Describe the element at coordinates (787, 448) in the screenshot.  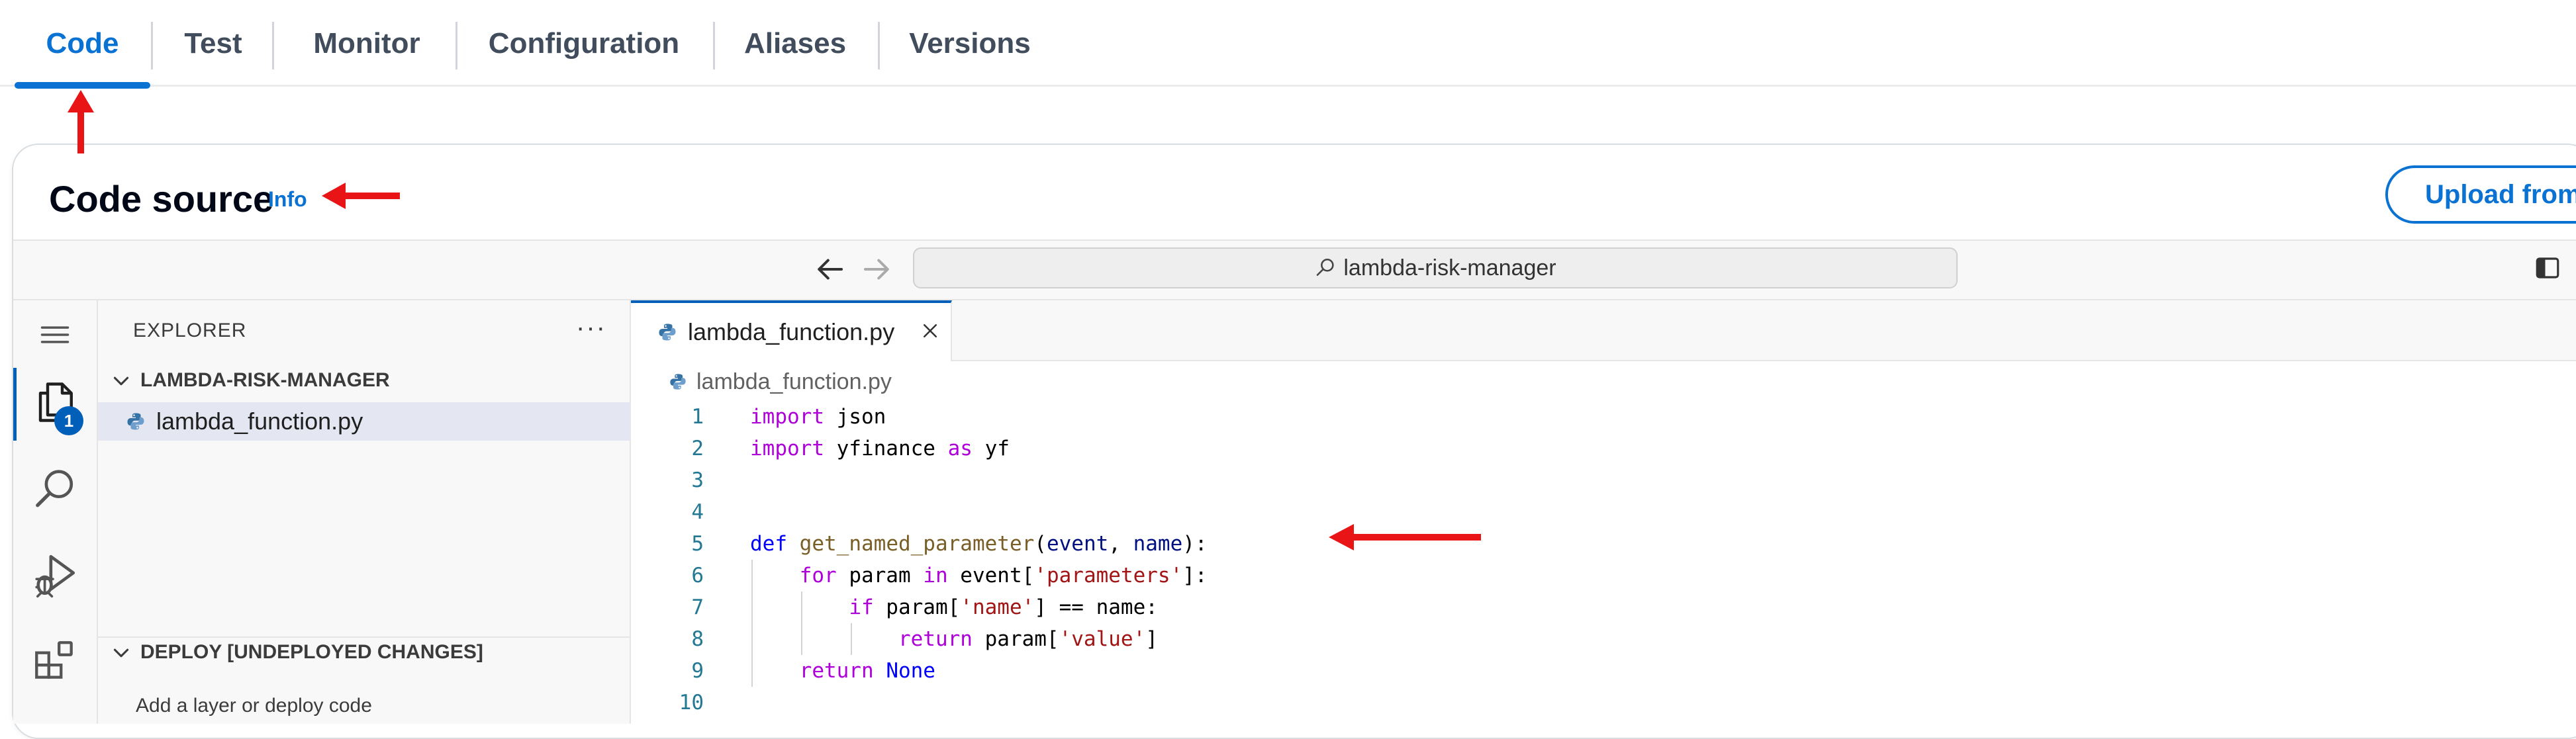
I see `code-token: import` at that location.